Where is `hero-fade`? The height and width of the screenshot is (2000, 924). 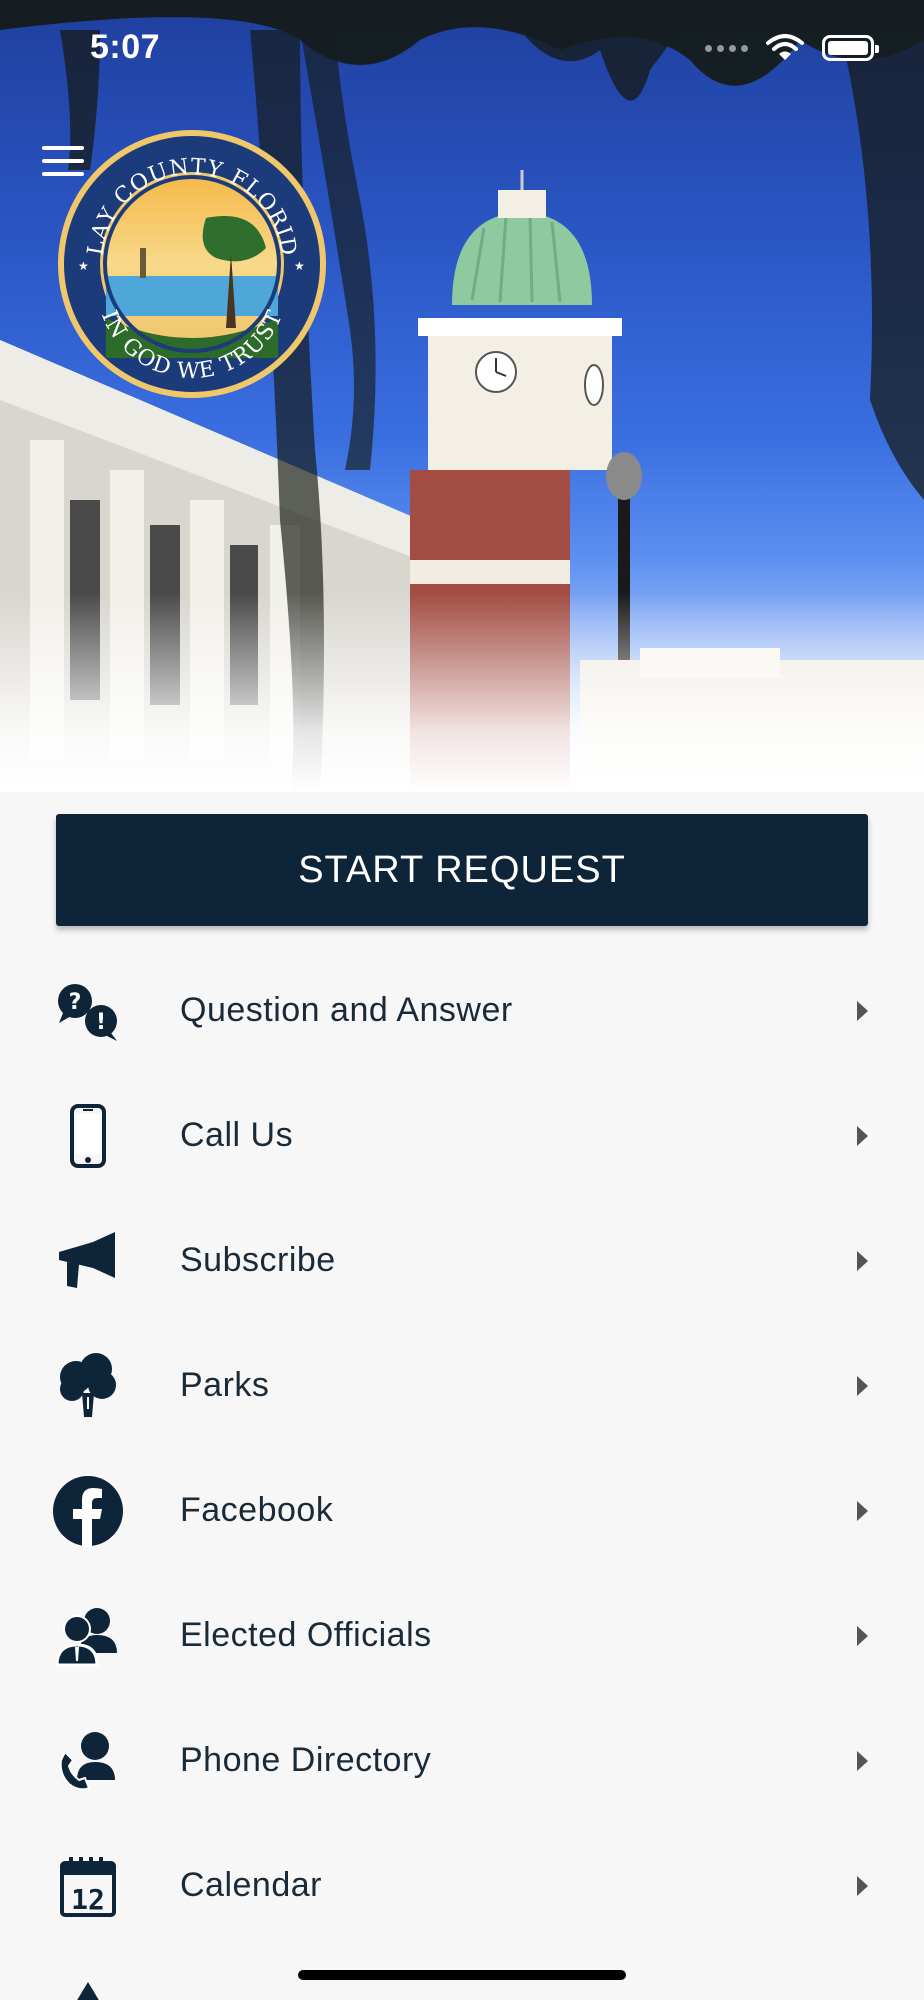
hero-fade is located at coordinates (462, 692).